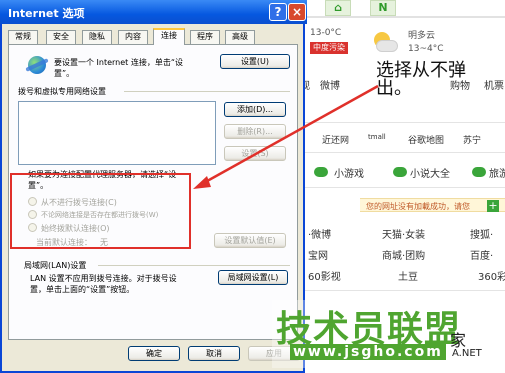 The image size is (505, 373). What do you see at coordinates (61, 37) in the screenshot?
I see `tab-security: 安全` at bounding box center [61, 37].